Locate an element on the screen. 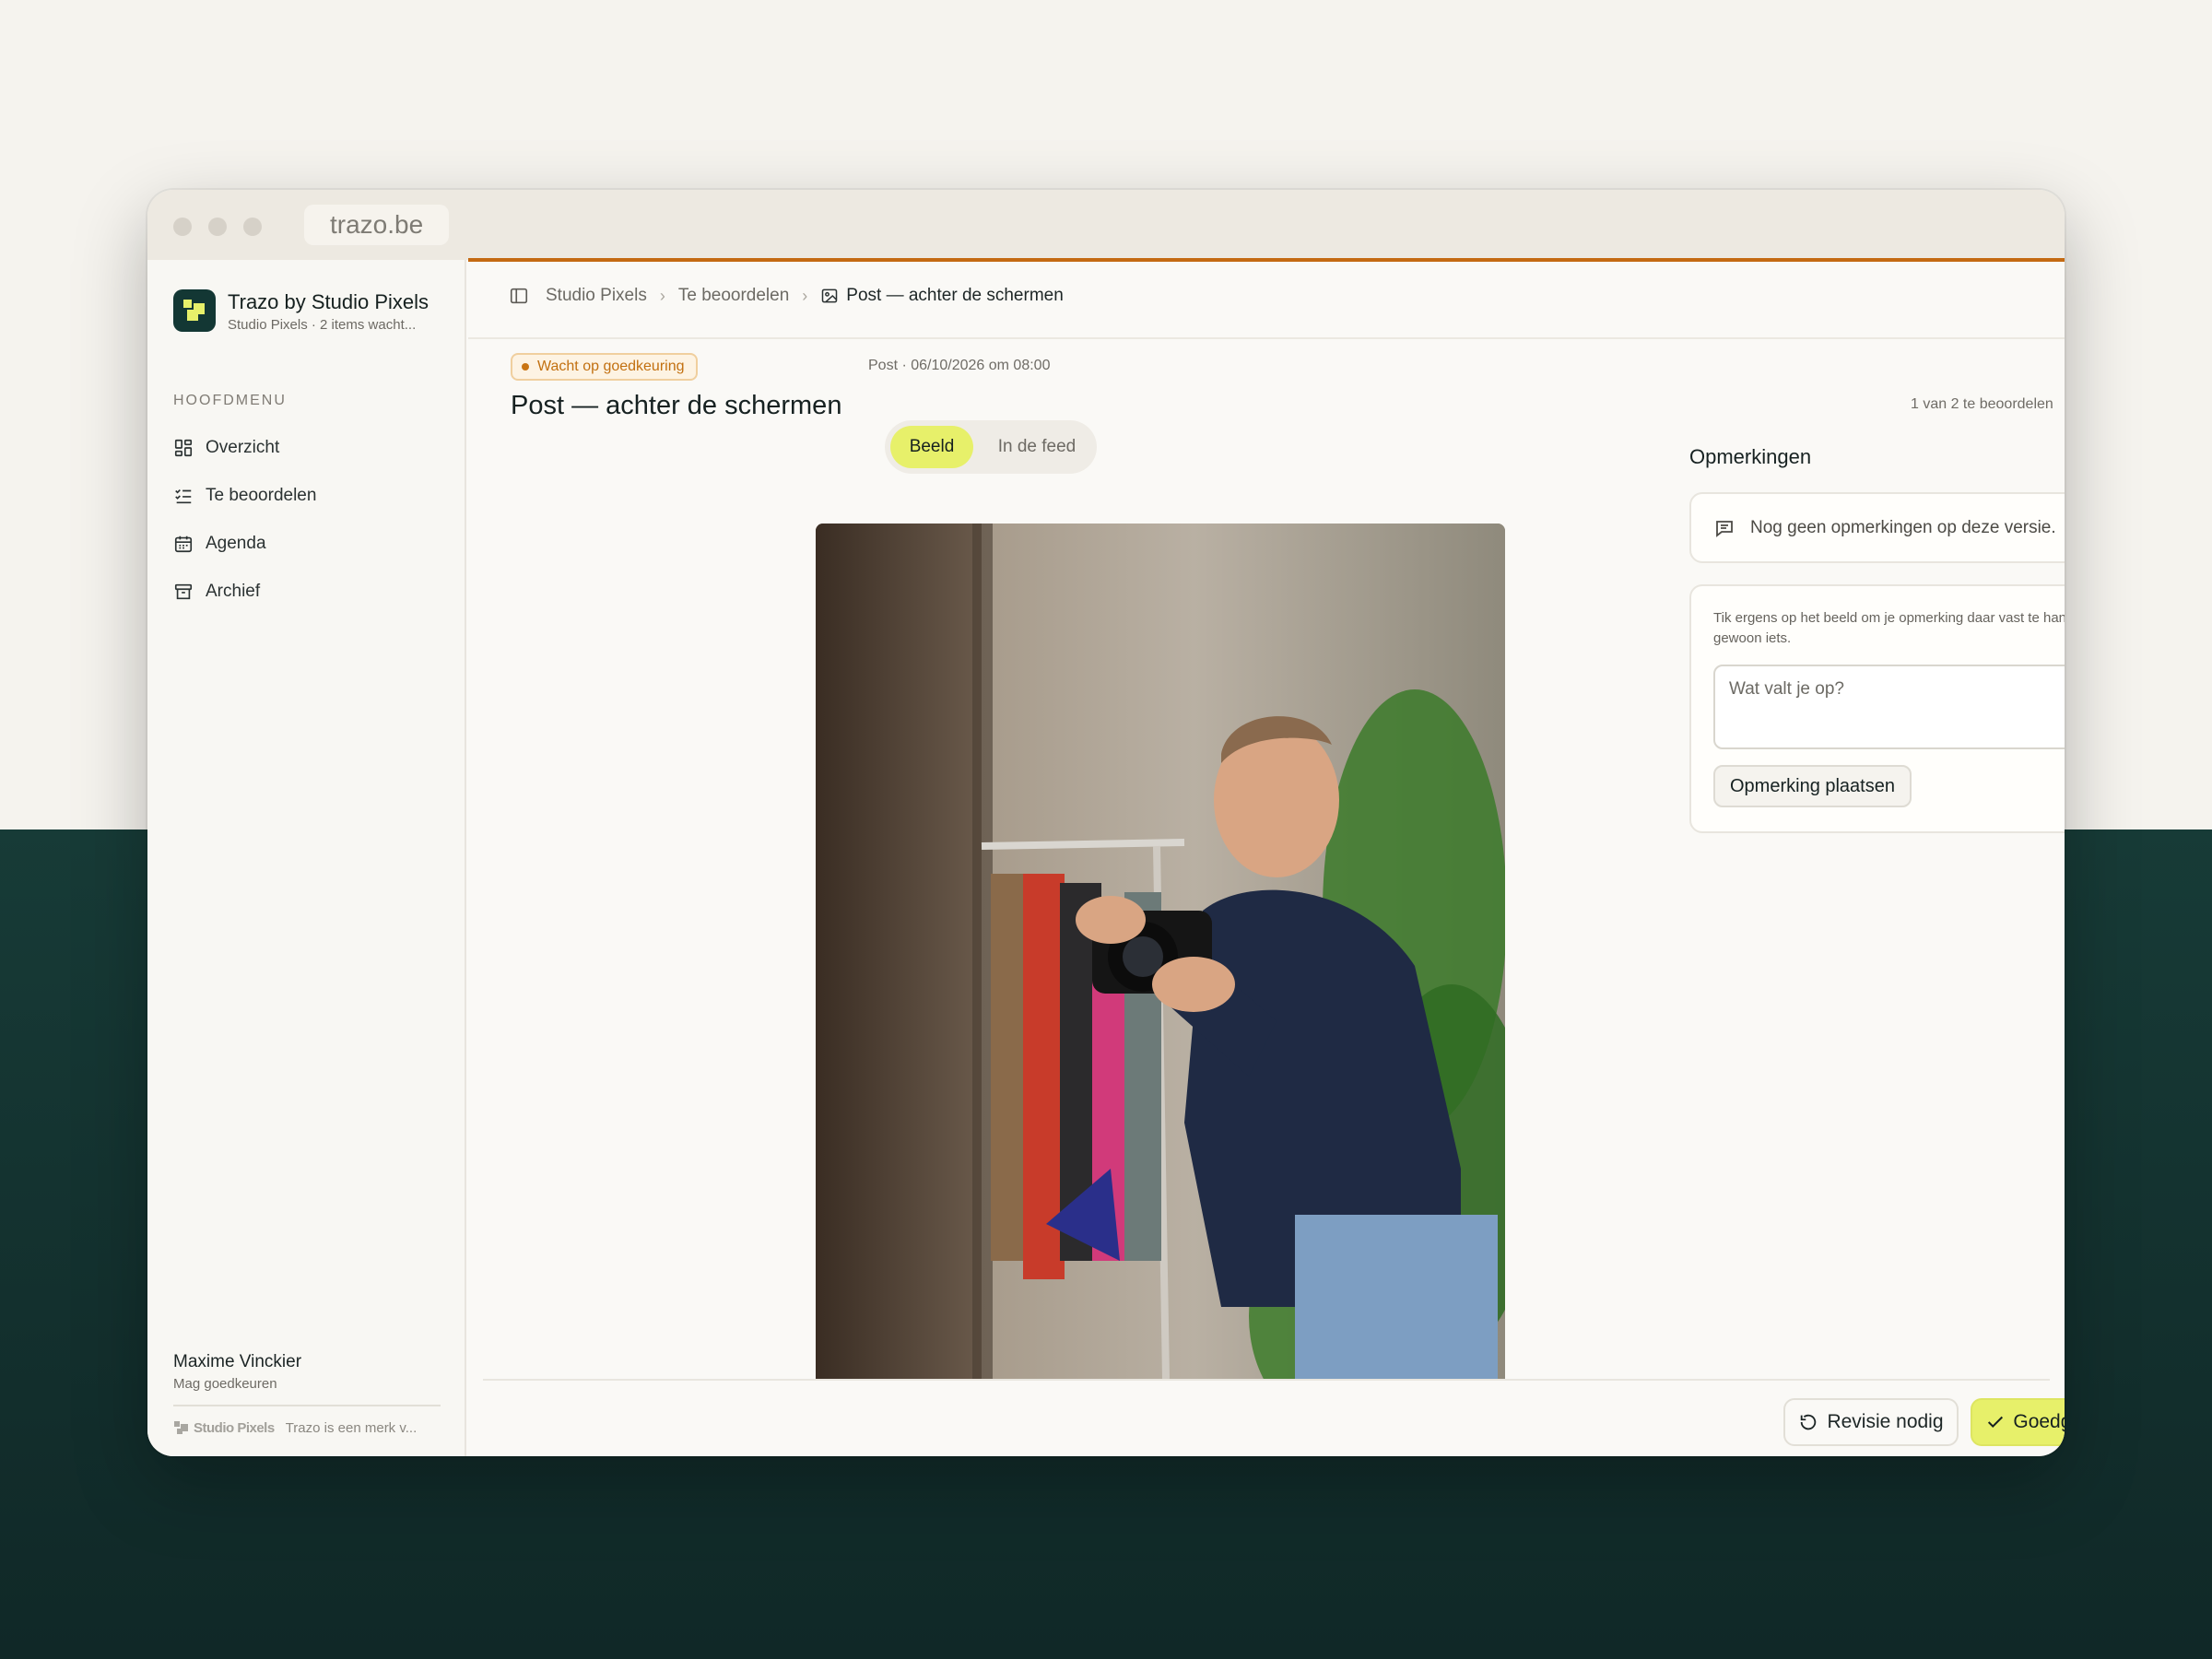  user-role: Mag goedkeuren is located at coordinates (225, 1384).